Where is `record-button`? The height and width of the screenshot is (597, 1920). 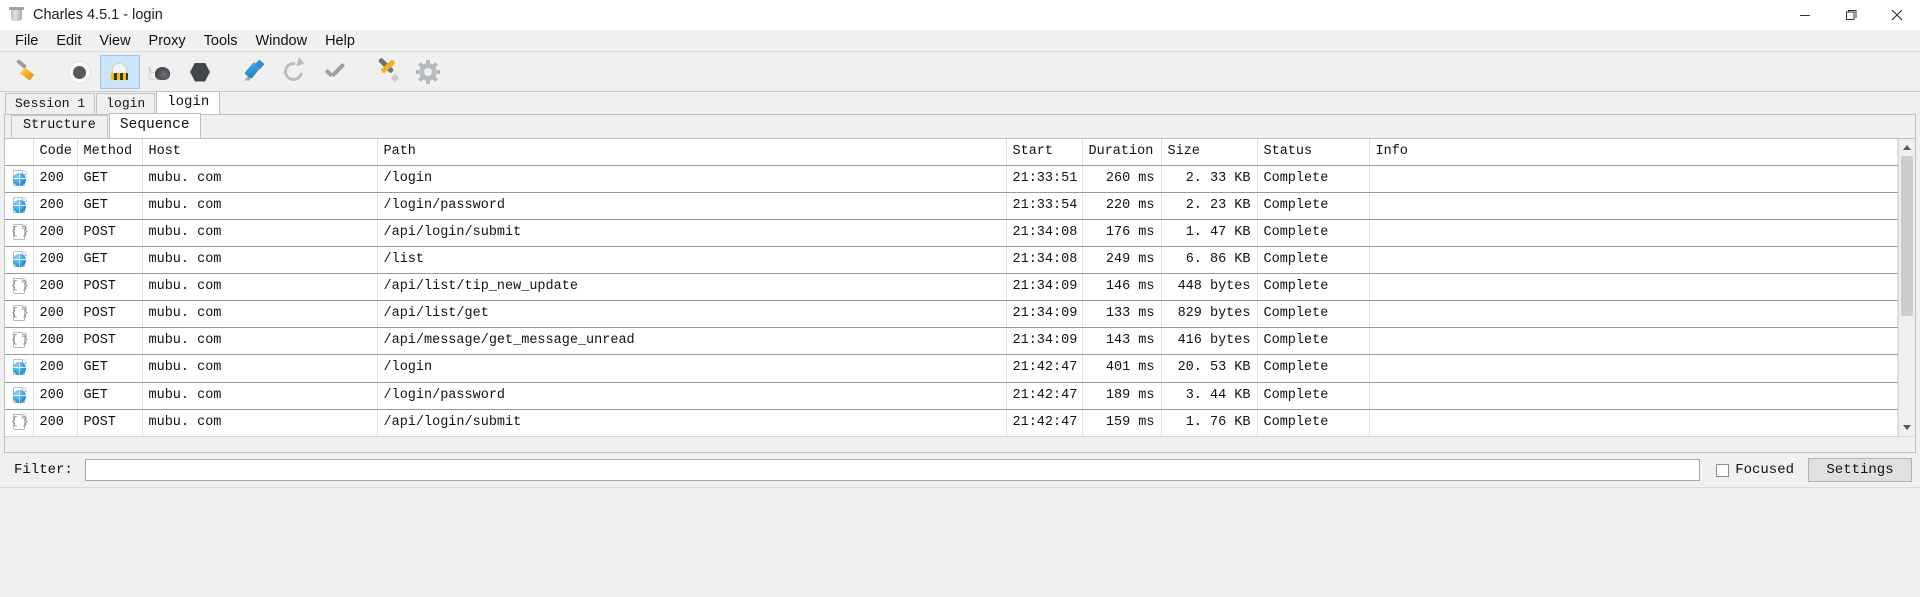 record-button is located at coordinates (80, 72).